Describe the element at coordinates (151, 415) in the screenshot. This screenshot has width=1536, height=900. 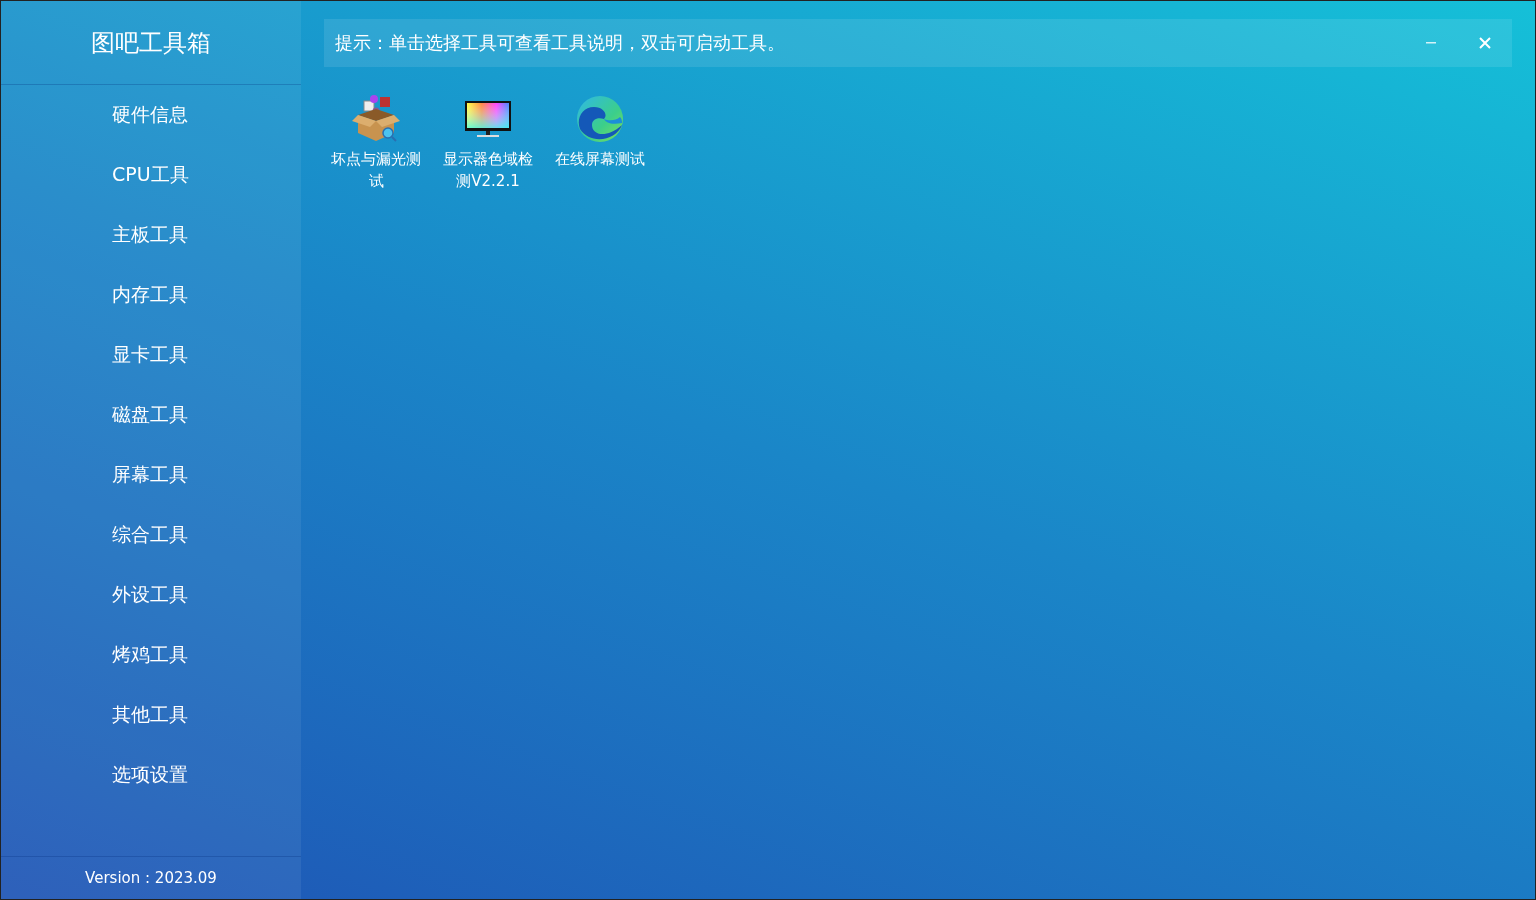
I see `sidebar-item: 磁盘工具` at that location.